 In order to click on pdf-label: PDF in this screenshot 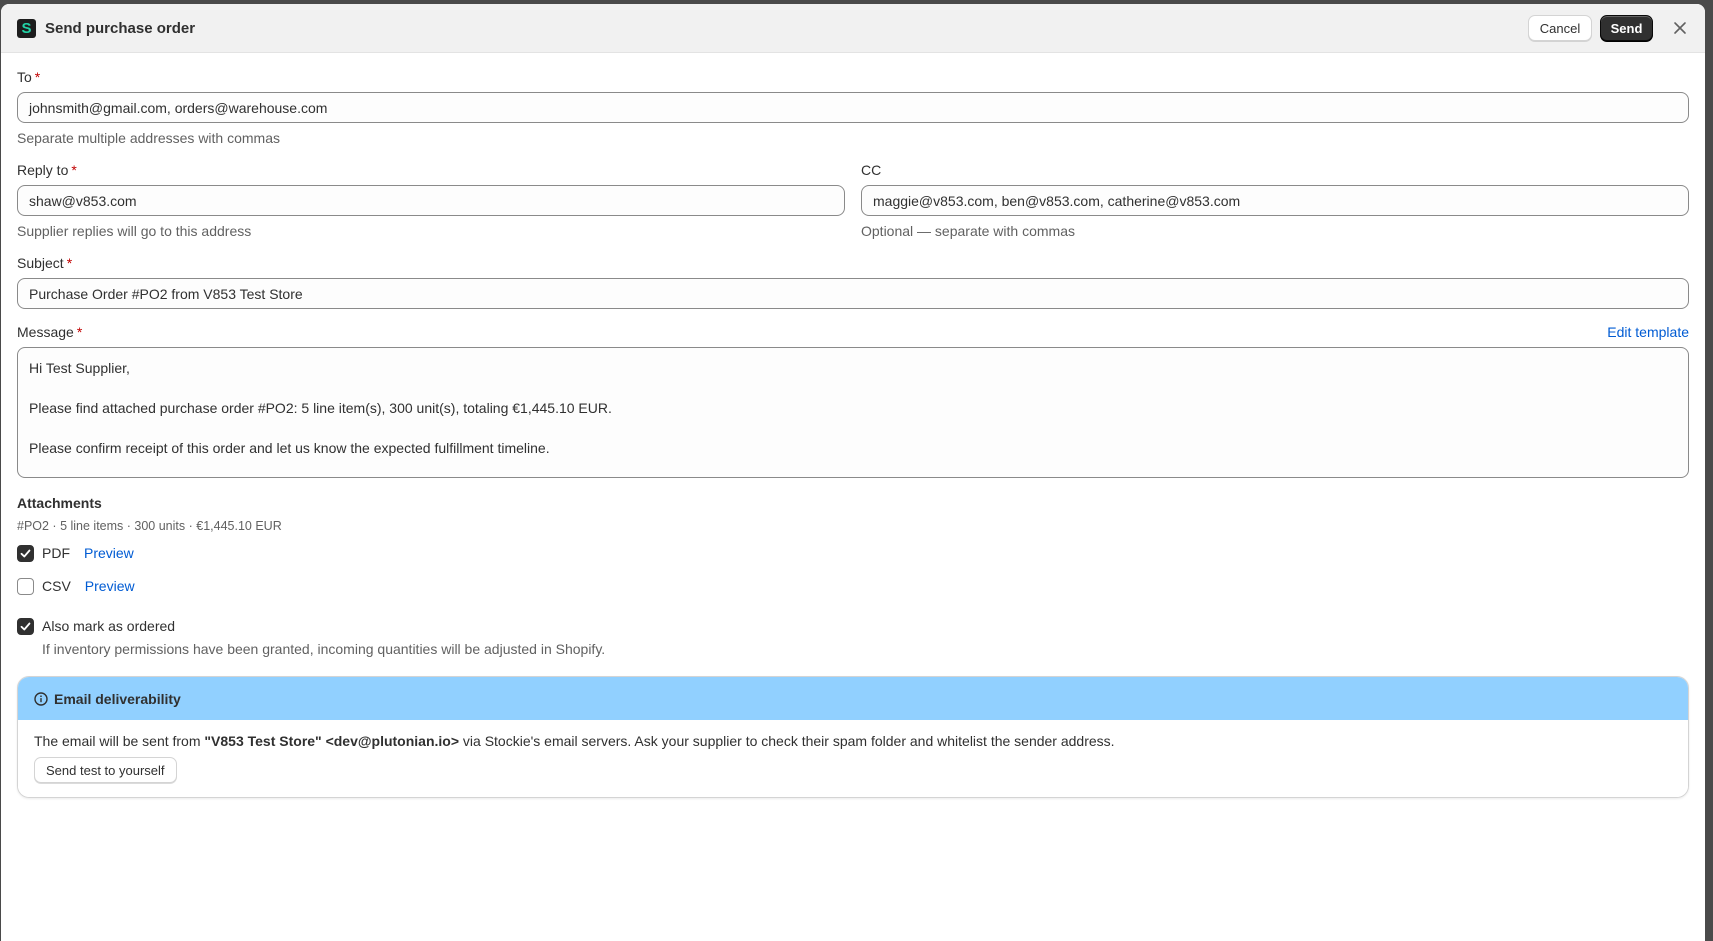, I will do `click(56, 553)`.